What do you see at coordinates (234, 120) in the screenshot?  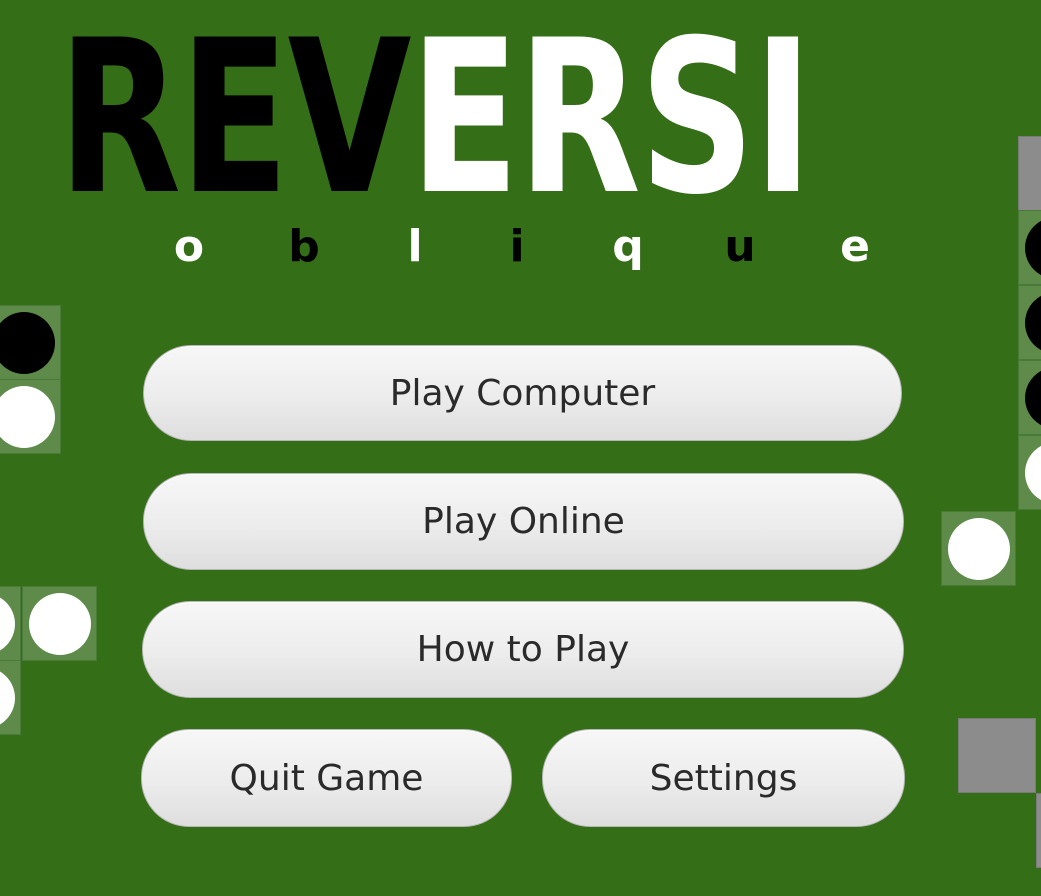 I see `title-dark-part: REV` at bounding box center [234, 120].